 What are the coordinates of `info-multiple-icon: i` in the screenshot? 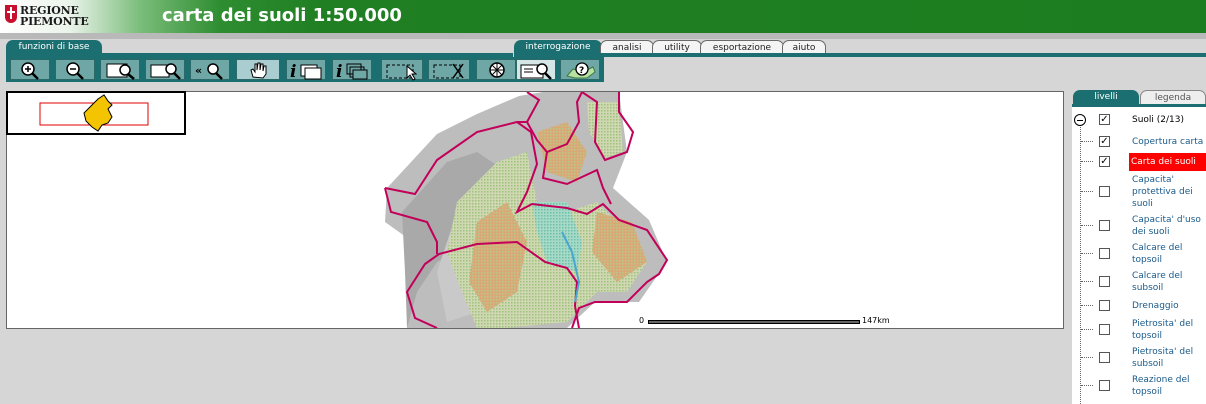 It's located at (352, 71).